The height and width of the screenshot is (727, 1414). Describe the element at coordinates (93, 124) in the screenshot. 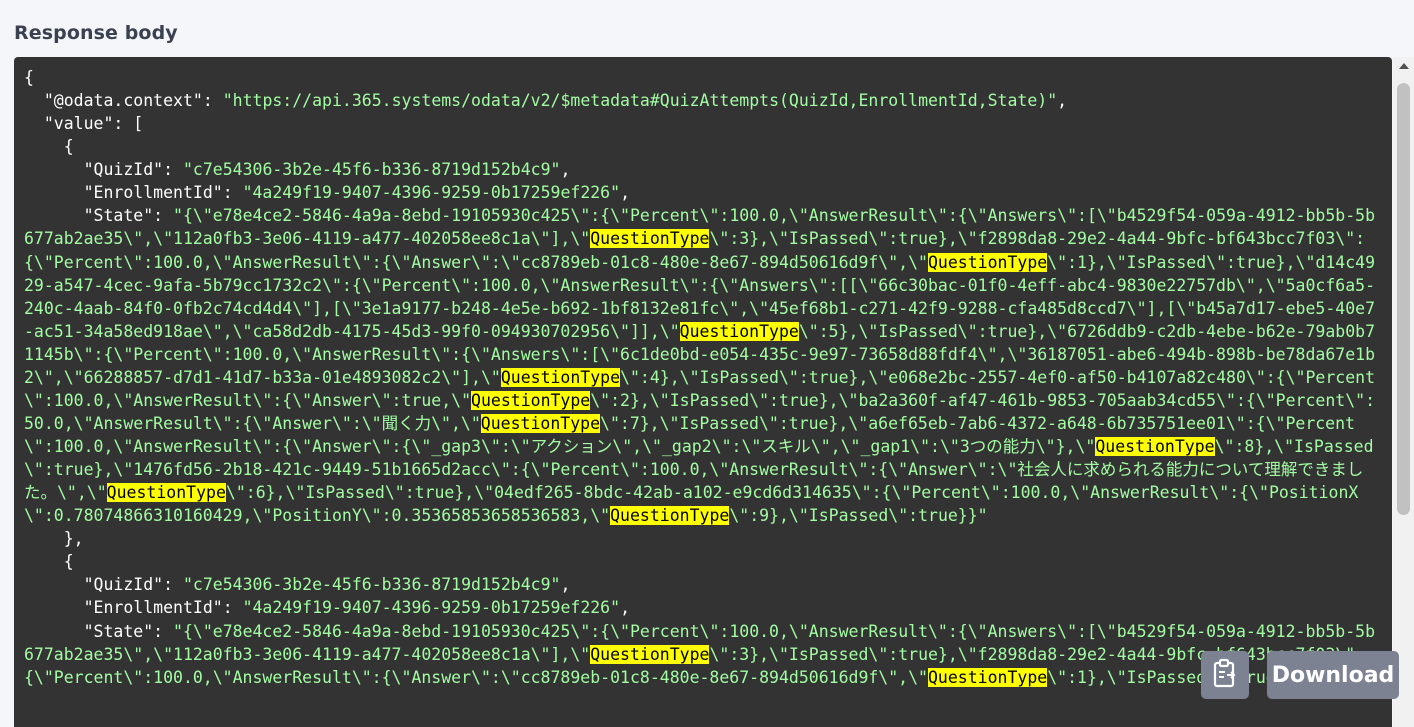

I see `code-line: "value": [` at that location.